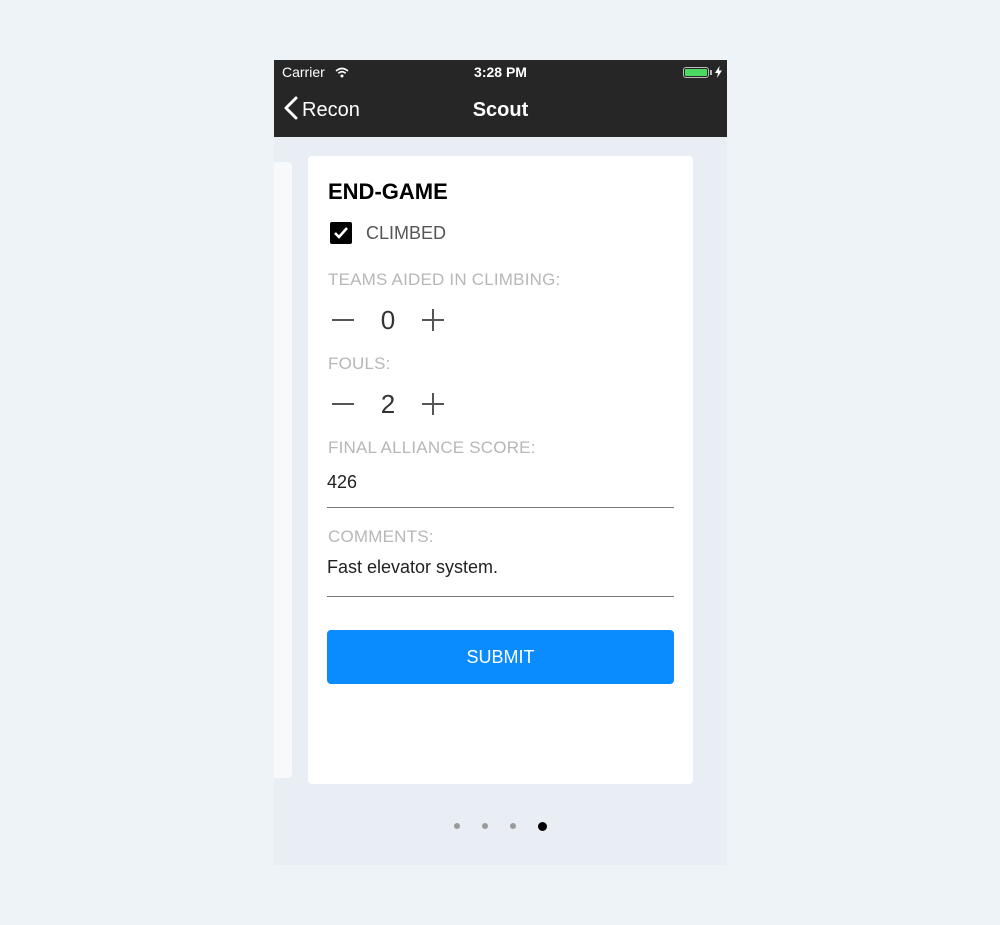 The image size is (1000, 925). I want to click on fouls-increment-button, so click(433, 404).